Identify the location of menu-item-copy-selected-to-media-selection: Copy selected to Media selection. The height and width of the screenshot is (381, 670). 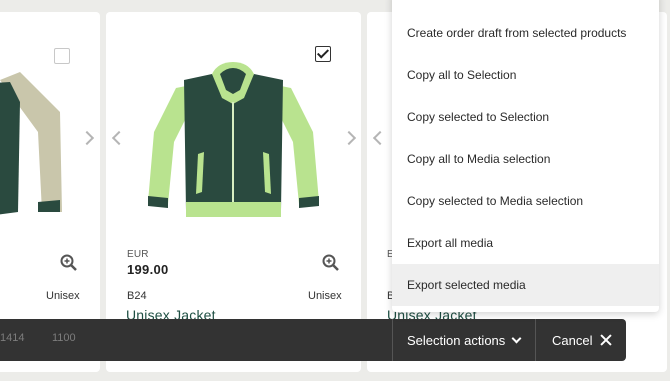
(525, 201).